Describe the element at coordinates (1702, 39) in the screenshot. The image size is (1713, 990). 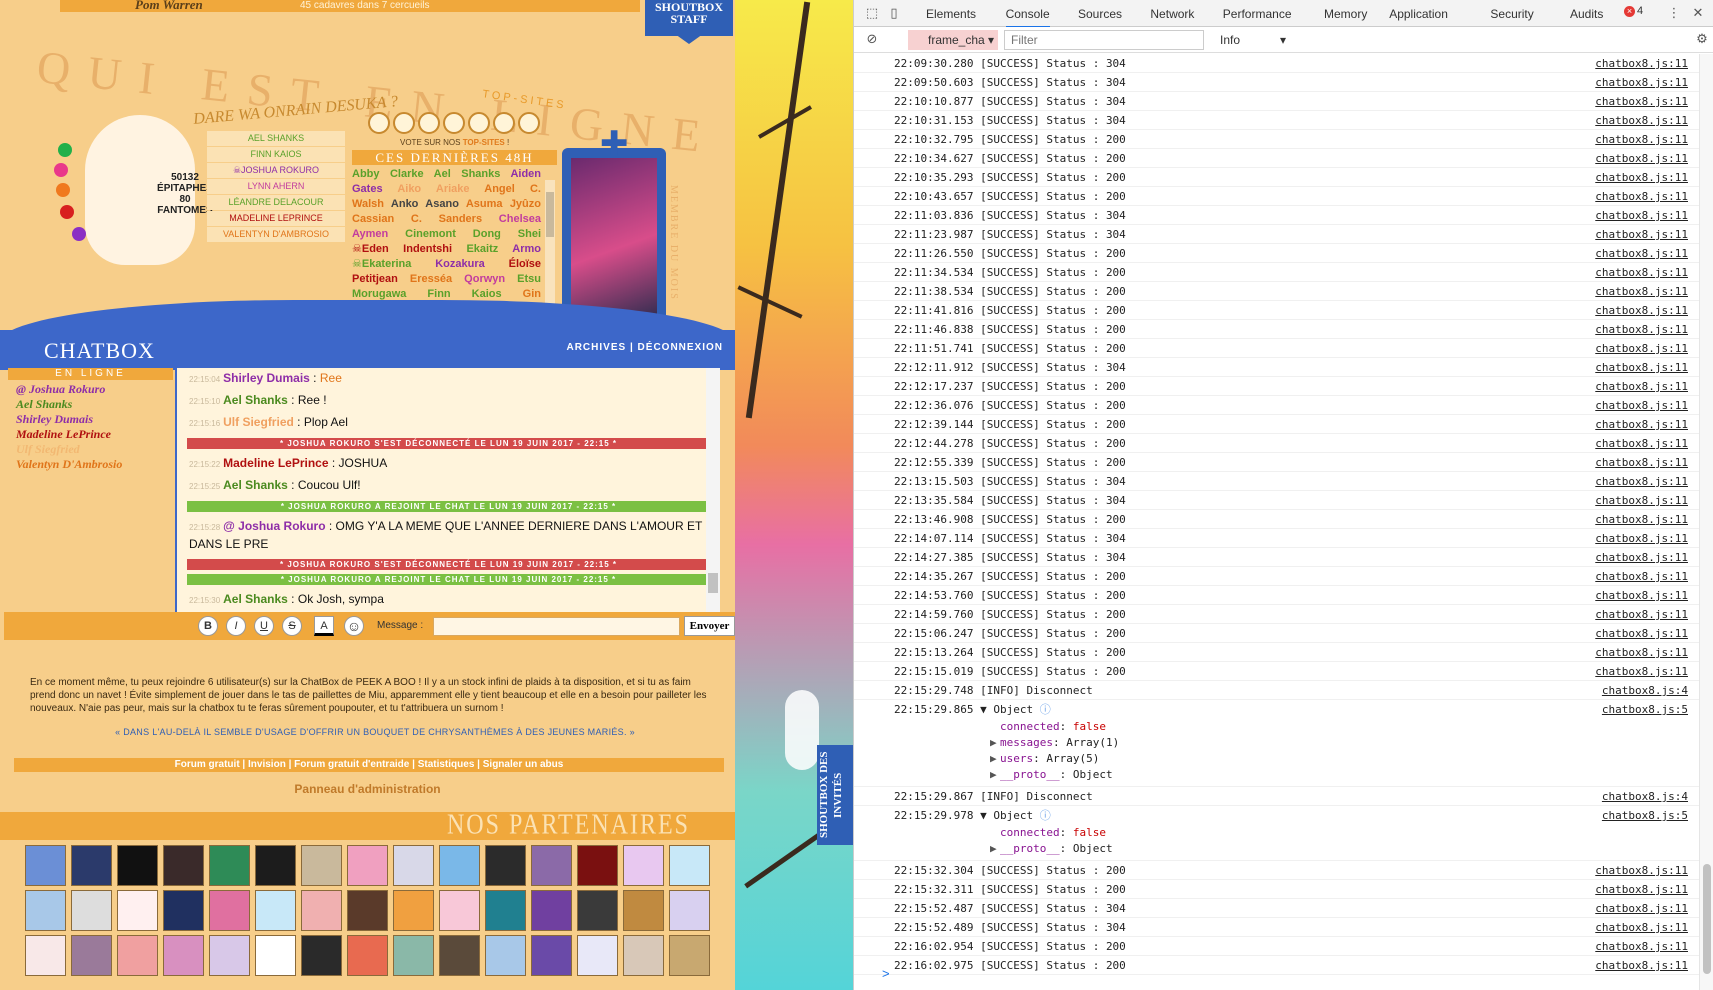
I see `gear-icon: ⚙` at that location.